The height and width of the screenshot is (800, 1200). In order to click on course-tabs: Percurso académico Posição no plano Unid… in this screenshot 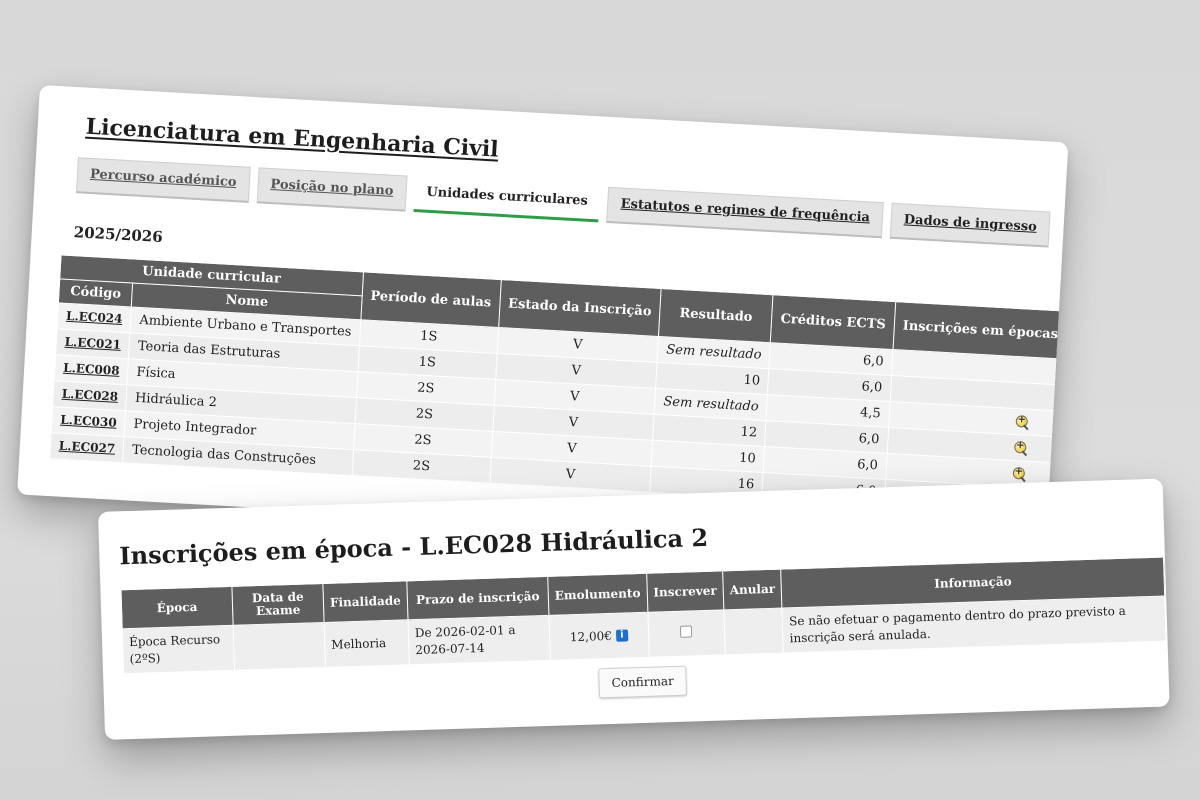, I will do `click(563, 202)`.